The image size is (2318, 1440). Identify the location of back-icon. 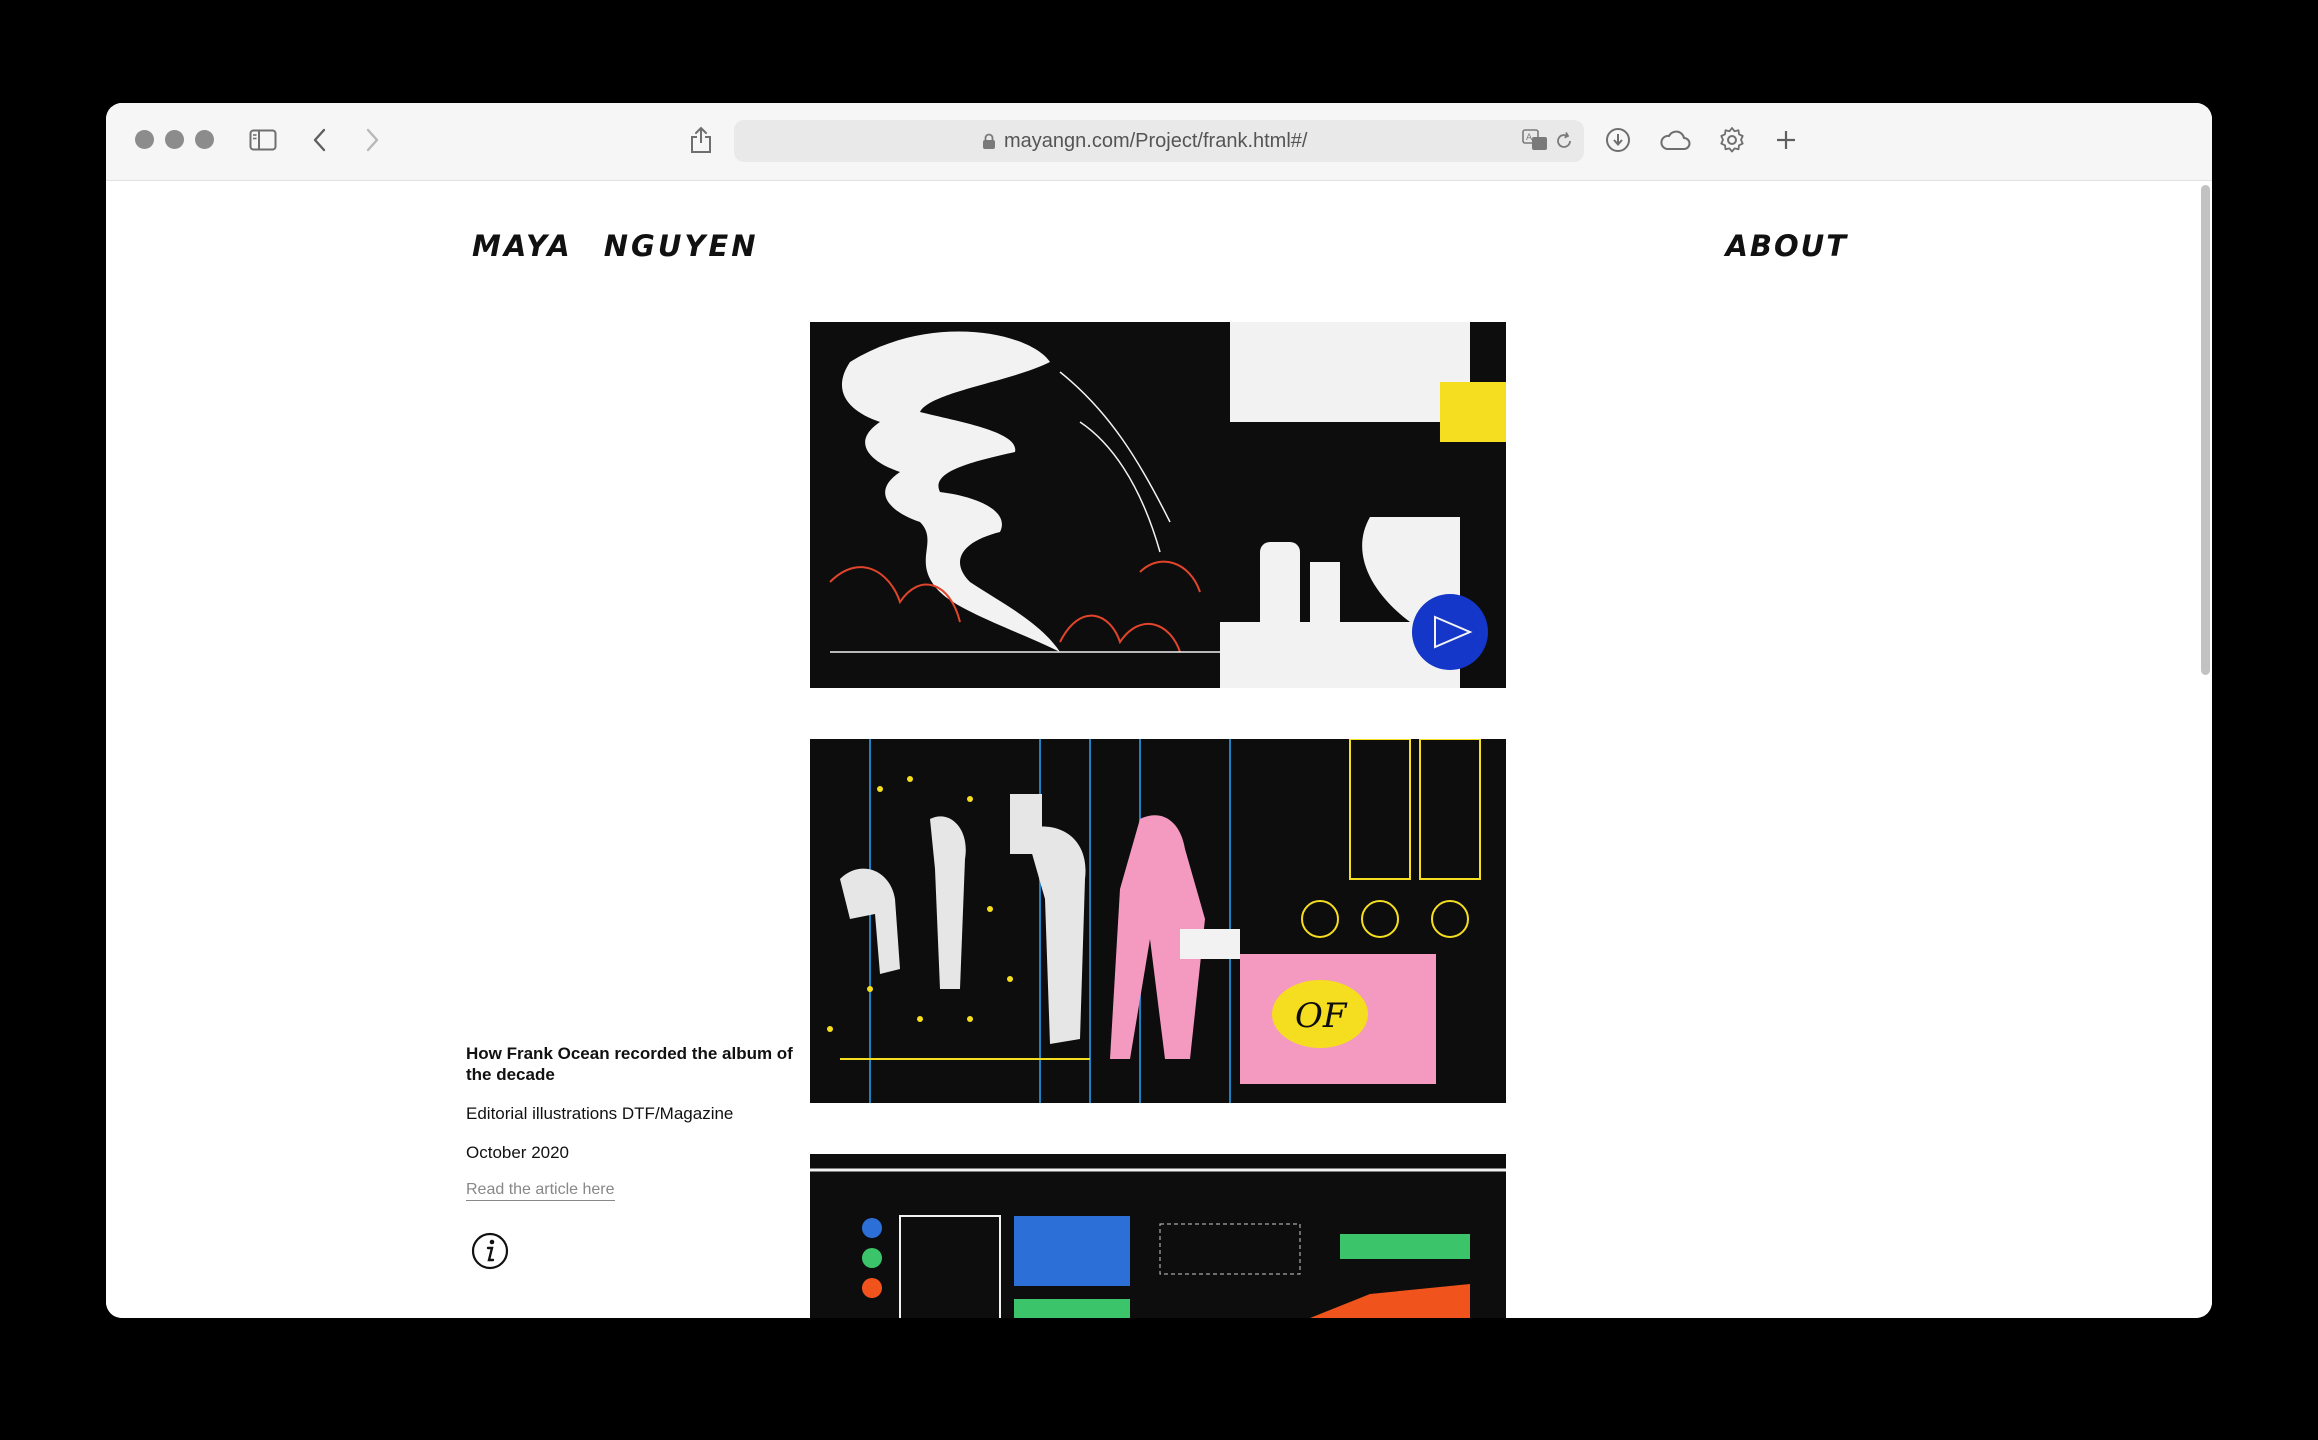
(320, 140).